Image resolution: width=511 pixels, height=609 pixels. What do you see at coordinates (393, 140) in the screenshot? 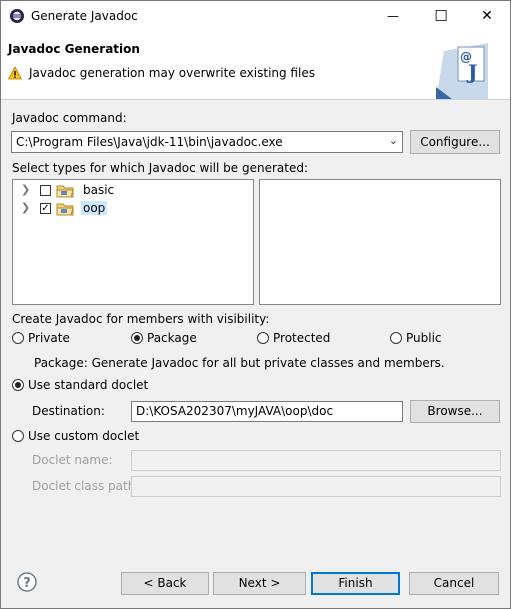
I see `chevron-down-icon: ⌄` at bounding box center [393, 140].